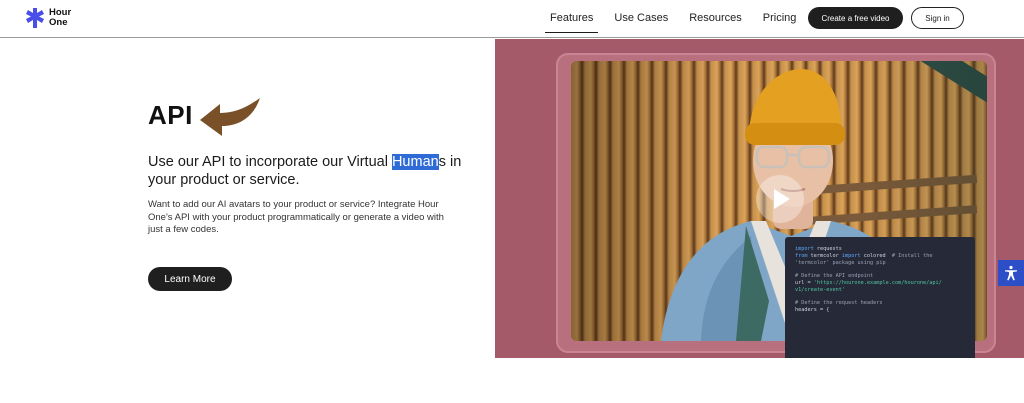  I want to click on code-line: # Define the request headers, so click(880, 303).